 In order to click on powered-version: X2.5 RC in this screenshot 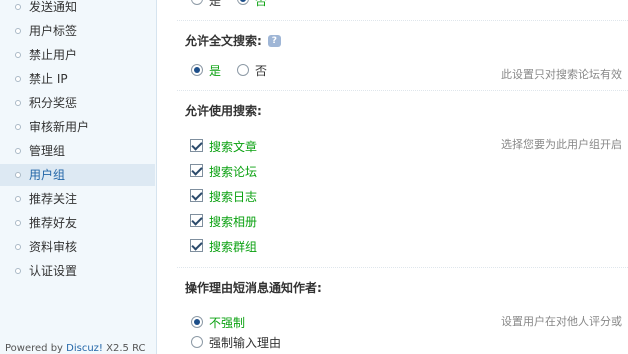, I will do `click(126, 348)`.